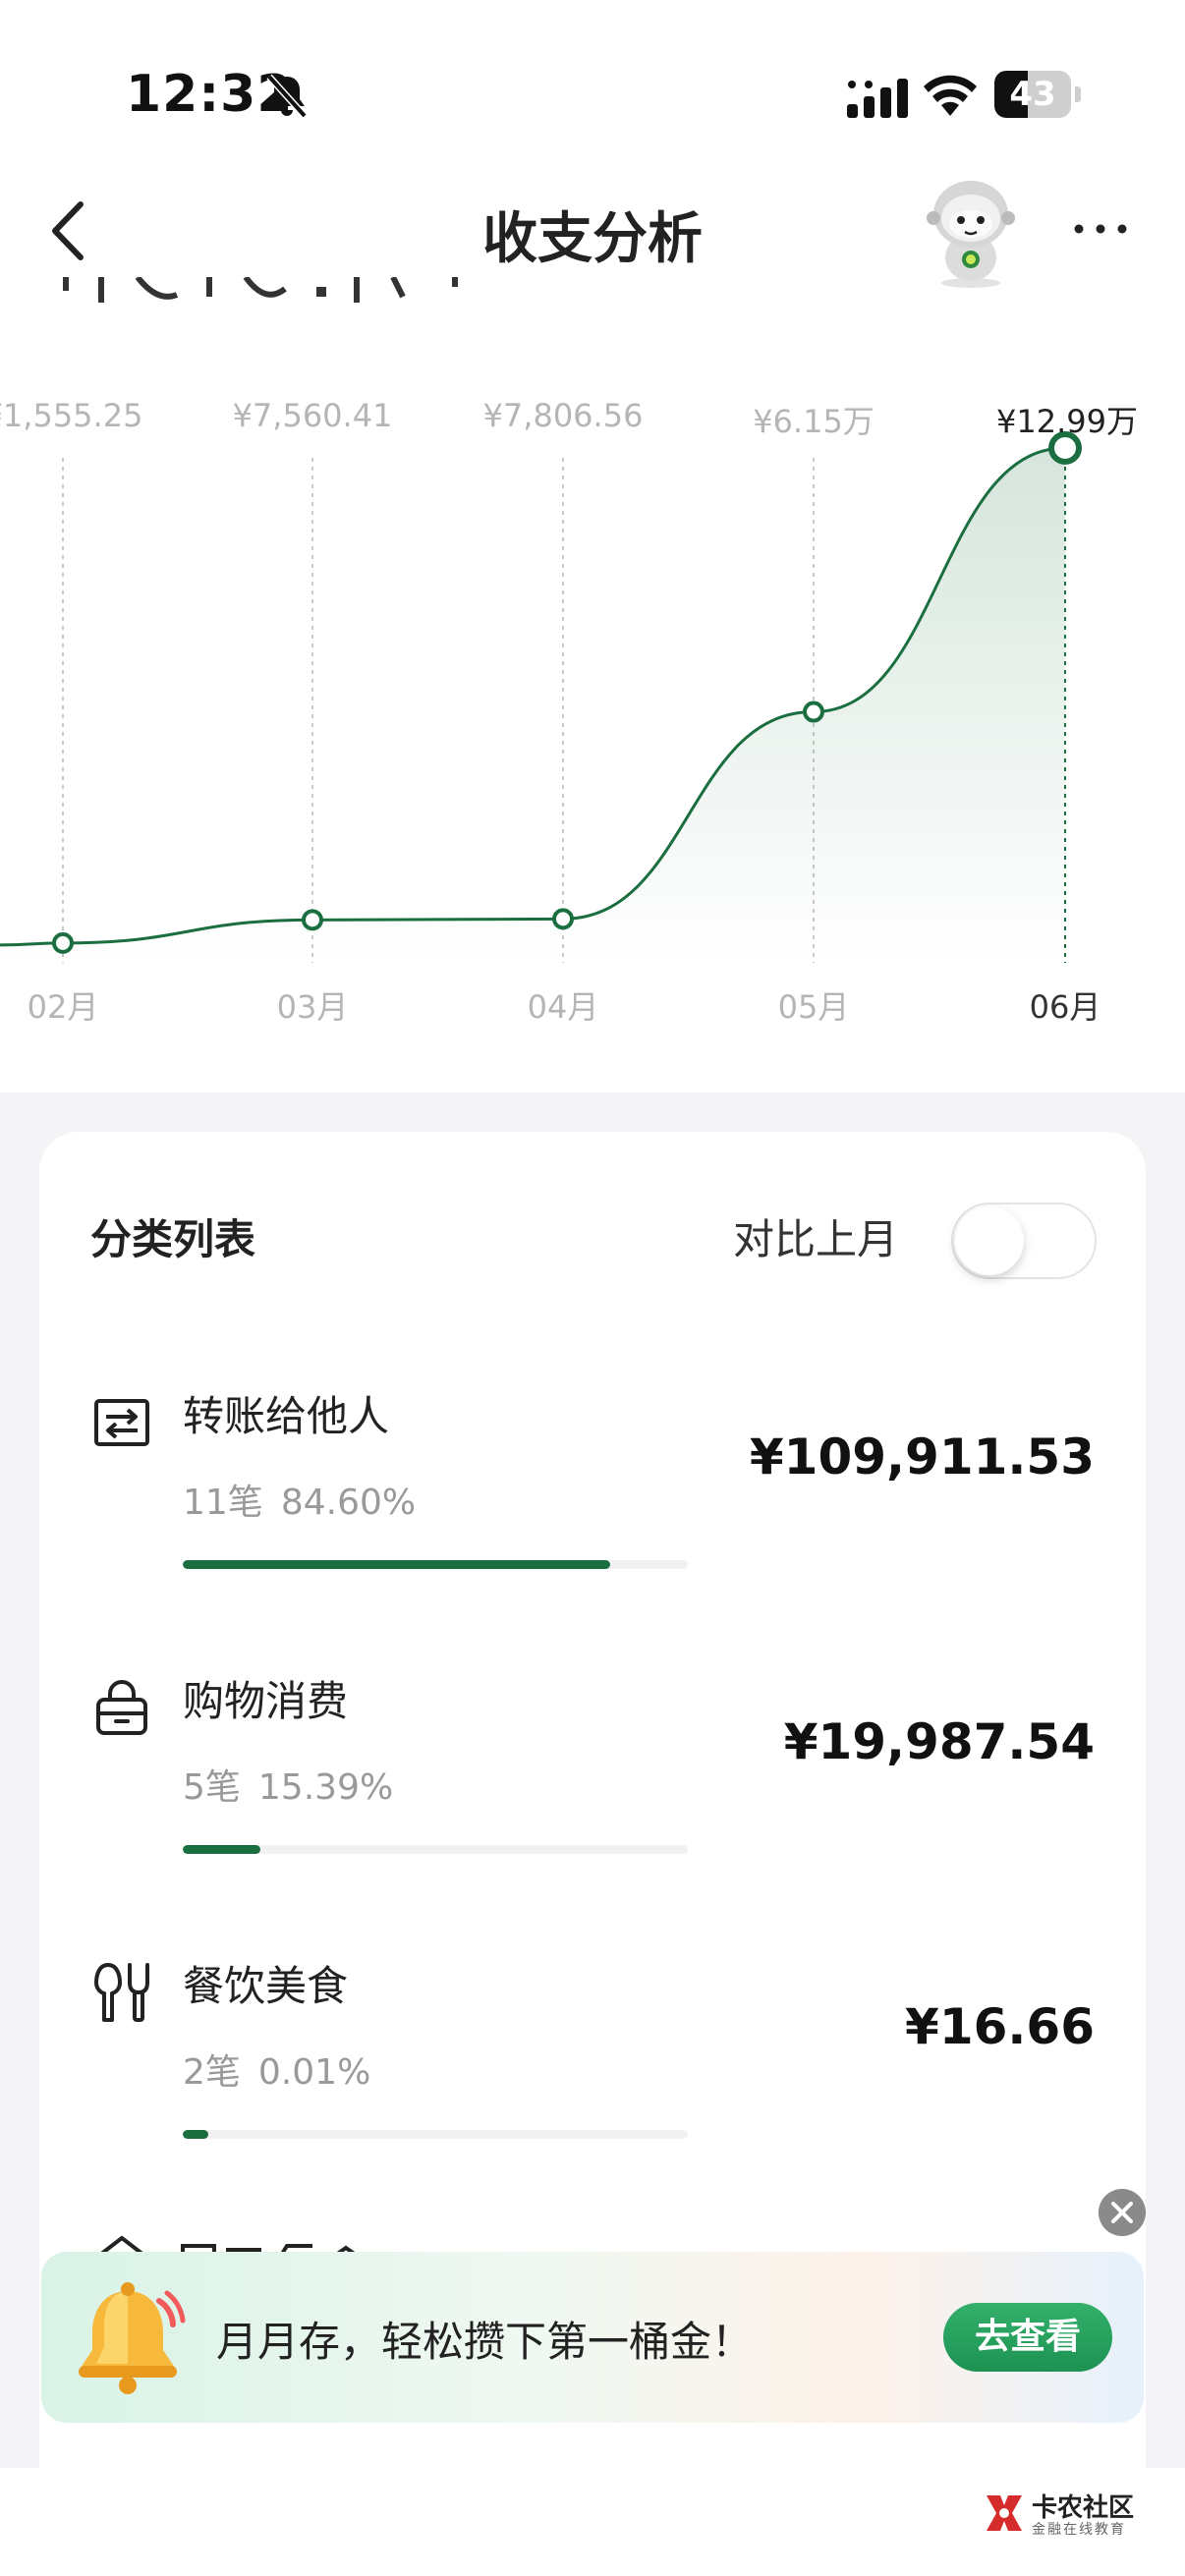  Describe the element at coordinates (325, 1787) in the screenshot. I see `category-percent: 15.39%` at that location.